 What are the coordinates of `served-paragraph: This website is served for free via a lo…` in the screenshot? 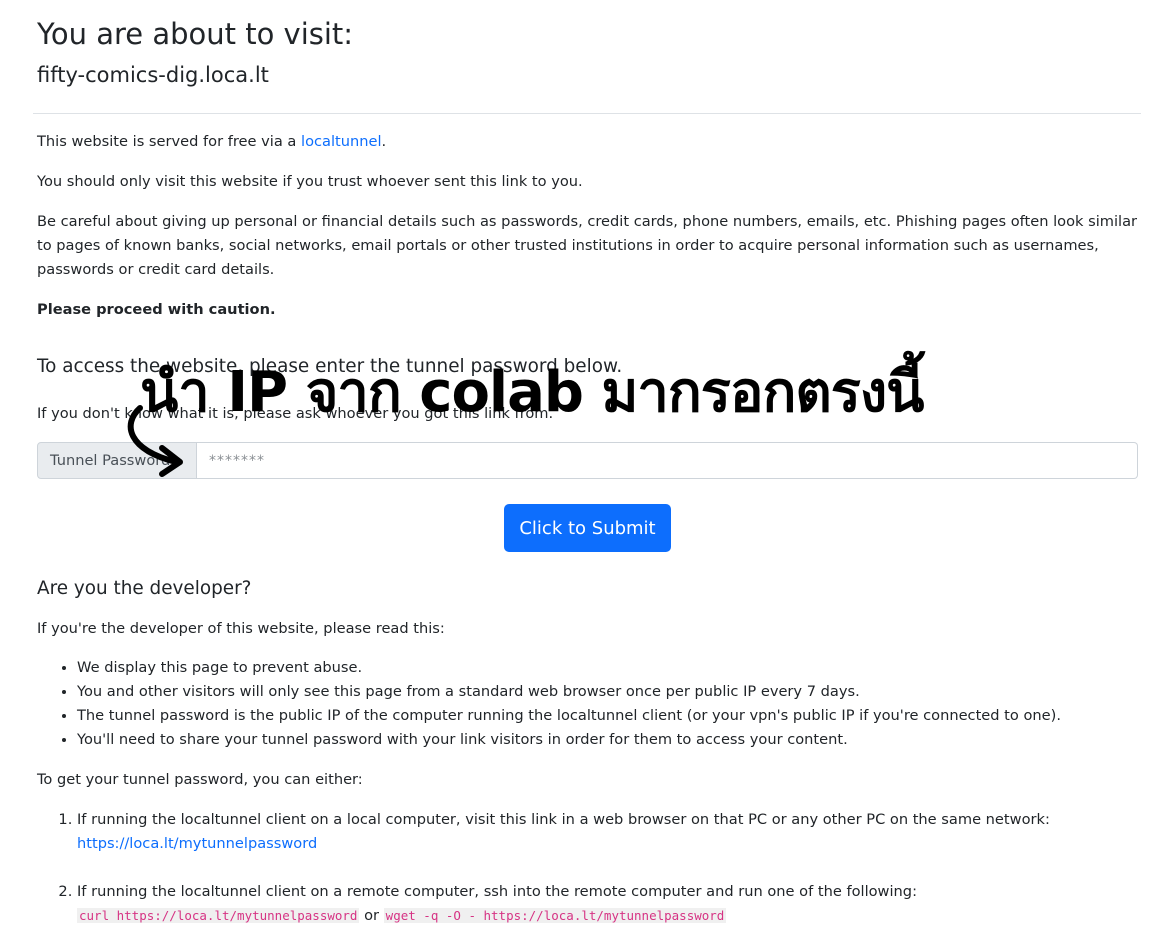 It's located at (588, 142).